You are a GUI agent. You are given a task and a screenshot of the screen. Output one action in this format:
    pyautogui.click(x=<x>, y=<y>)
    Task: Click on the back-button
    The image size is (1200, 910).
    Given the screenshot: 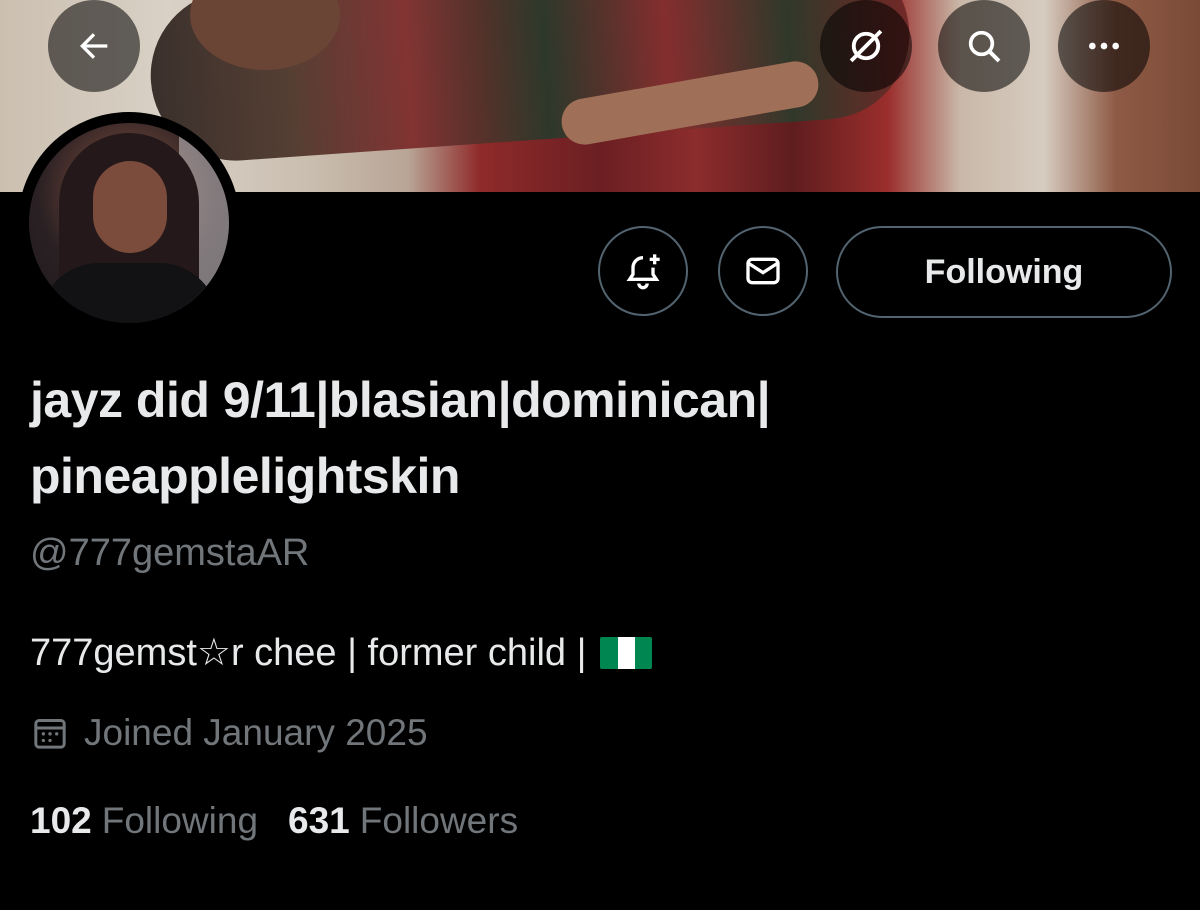 What is the action you would take?
    pyautogui.click(x=94, y=46)
    